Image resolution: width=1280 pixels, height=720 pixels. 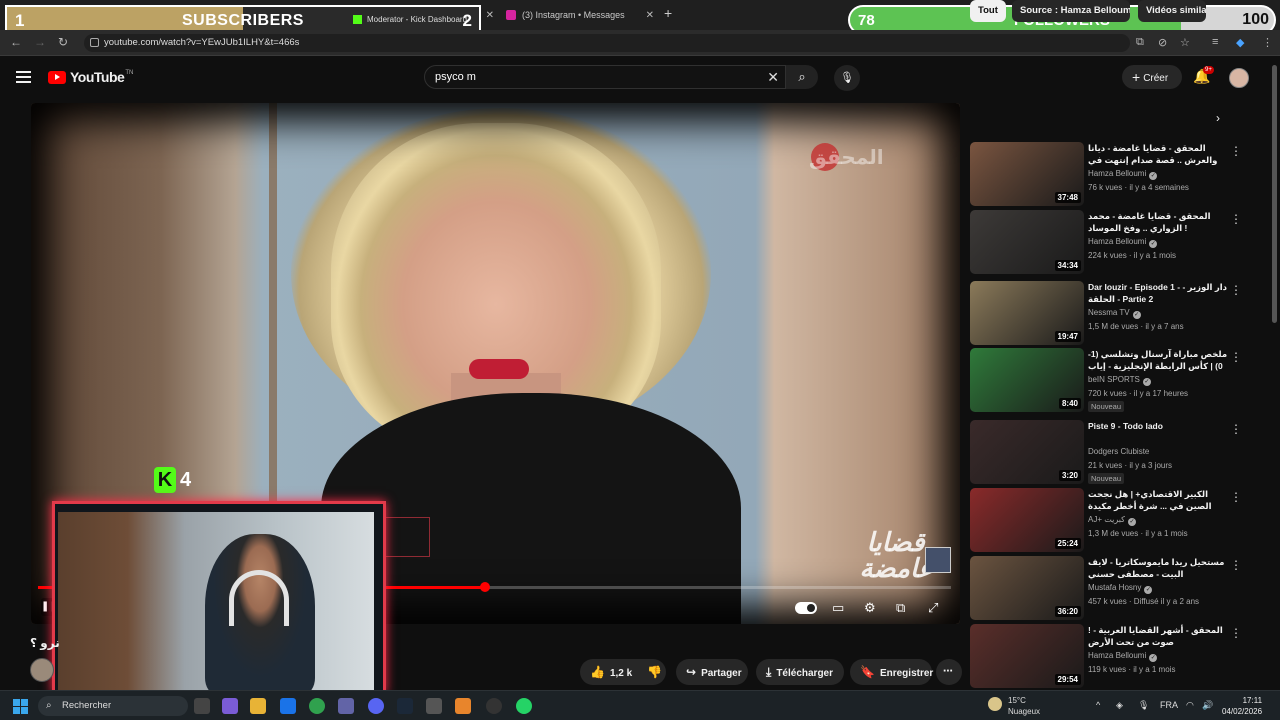 I want to click on share-button: ↪ Partager, so click(x=712, y=672).